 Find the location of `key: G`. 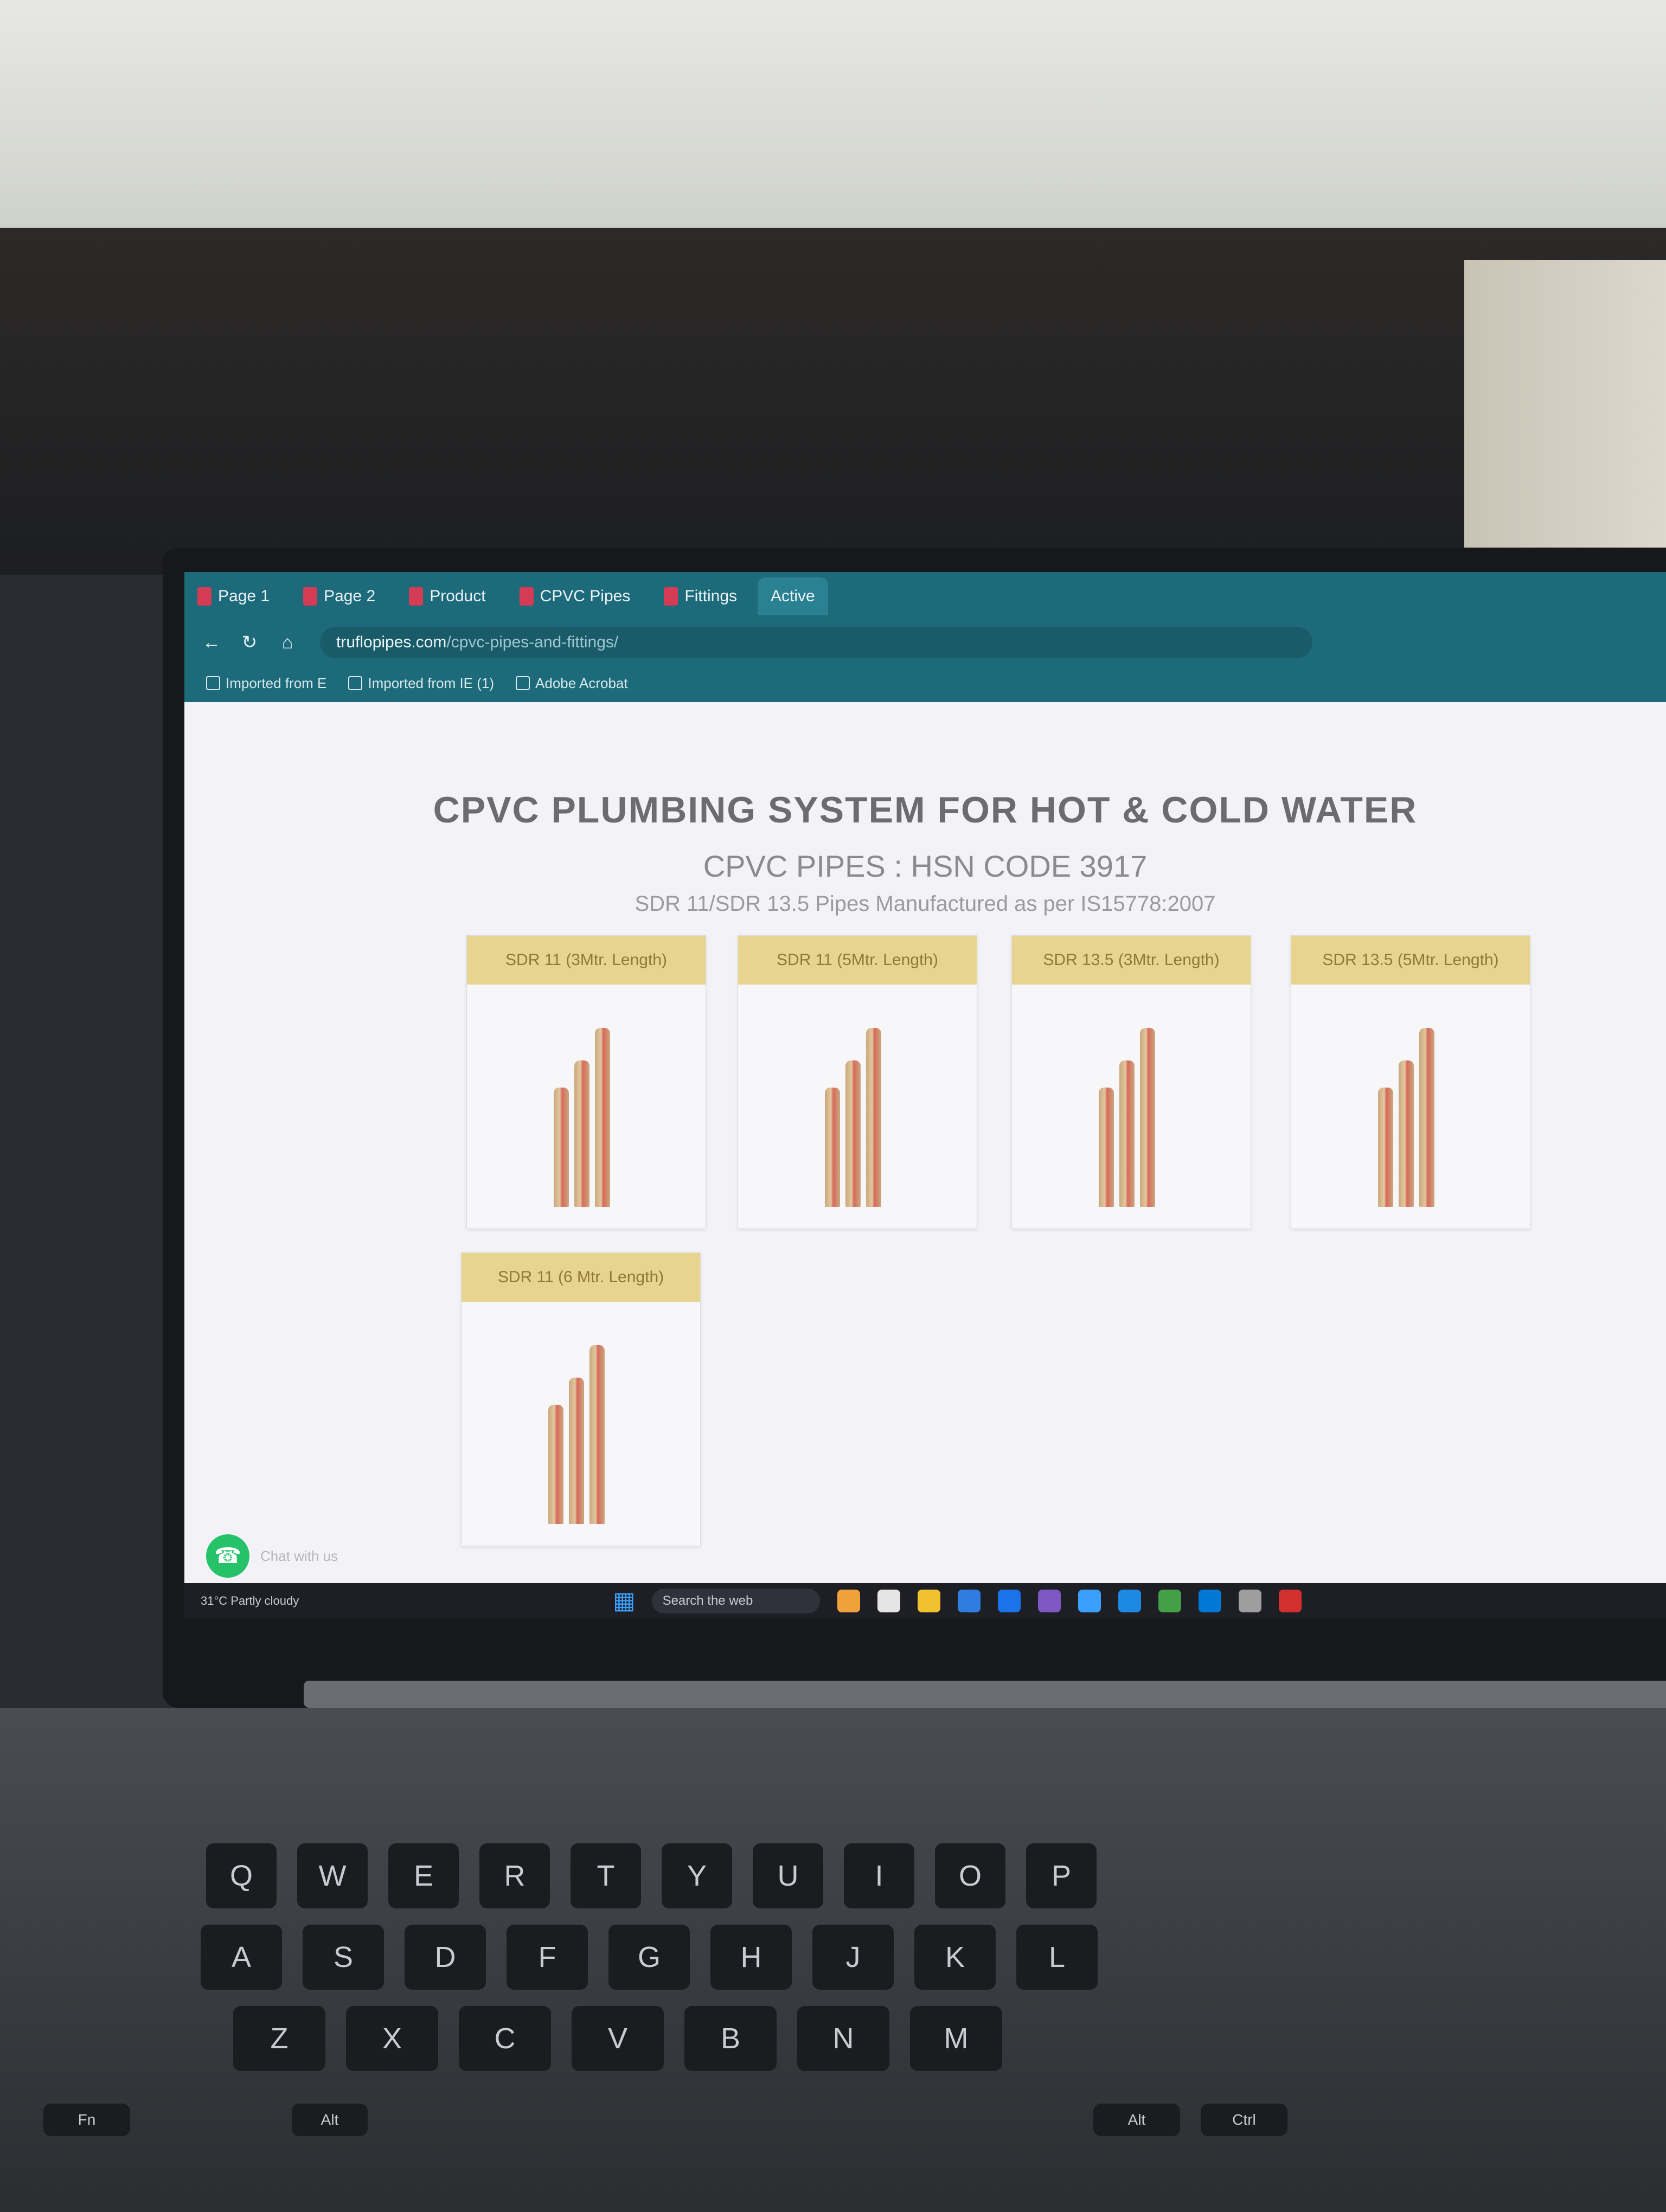

key: G is located at coordinates (649, 1957).